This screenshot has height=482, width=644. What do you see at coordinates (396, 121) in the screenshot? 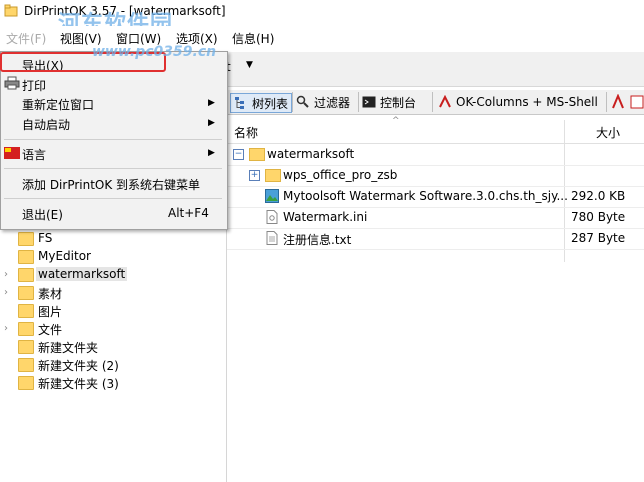
I see `sort-arrow-icon: ^` at bounding box center [396, 121].